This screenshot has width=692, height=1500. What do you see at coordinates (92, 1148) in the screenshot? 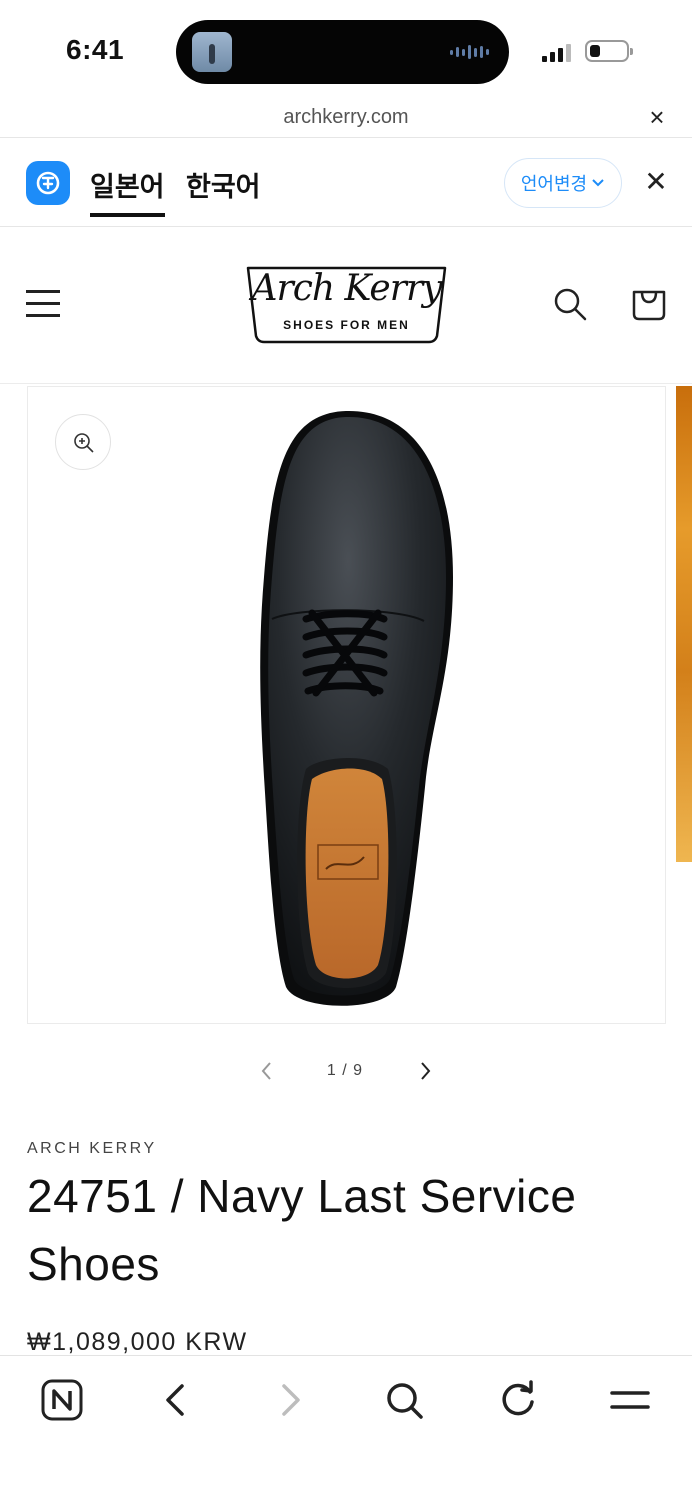
I see `product-vendor: ARCH KERRY` at bounding box center [92, 1148].